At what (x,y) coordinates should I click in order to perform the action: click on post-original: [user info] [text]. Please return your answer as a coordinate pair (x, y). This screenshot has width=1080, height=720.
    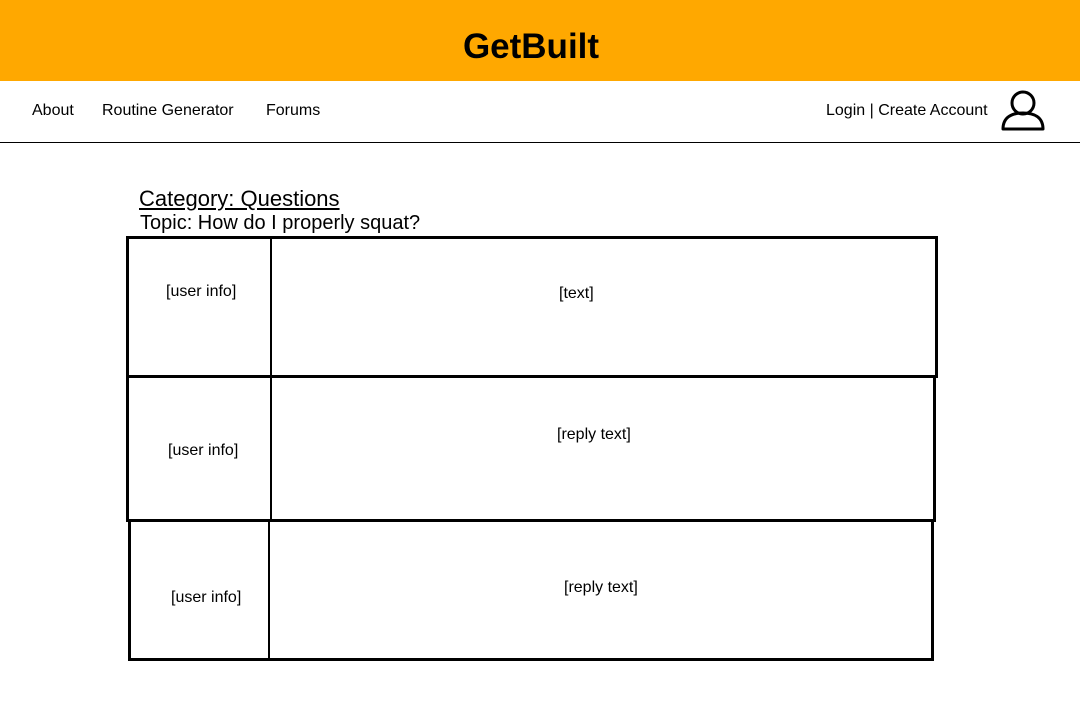
    Looking at the image, I should click on (532, 307).